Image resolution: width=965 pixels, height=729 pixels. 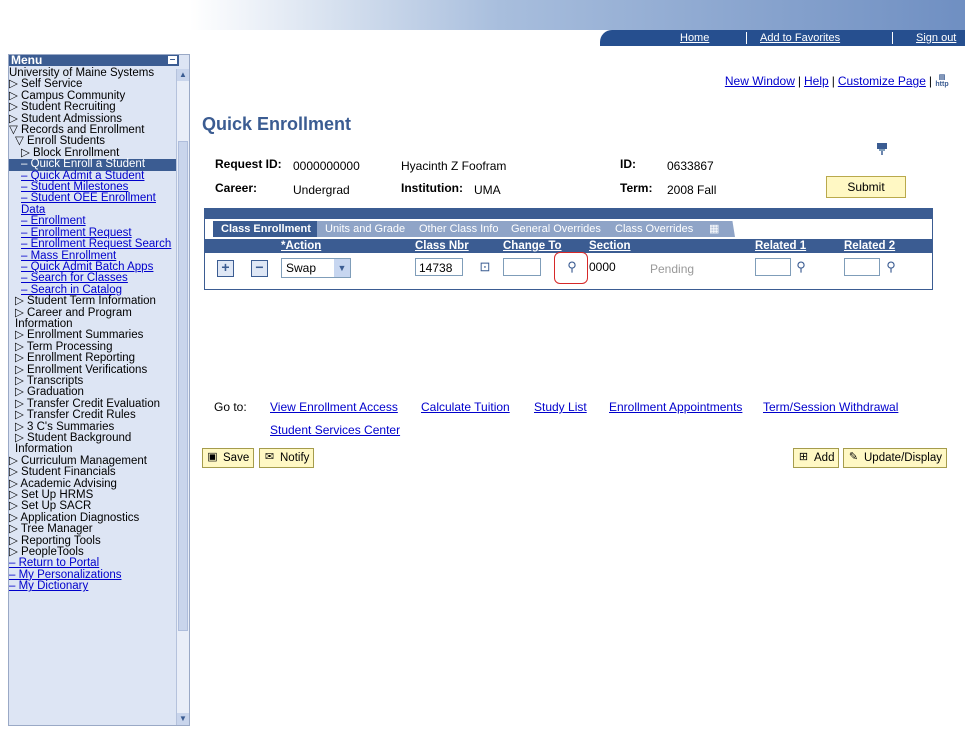 I want to click on tab-units-and-grade: Units and Grade, so click(x=370, y=229).